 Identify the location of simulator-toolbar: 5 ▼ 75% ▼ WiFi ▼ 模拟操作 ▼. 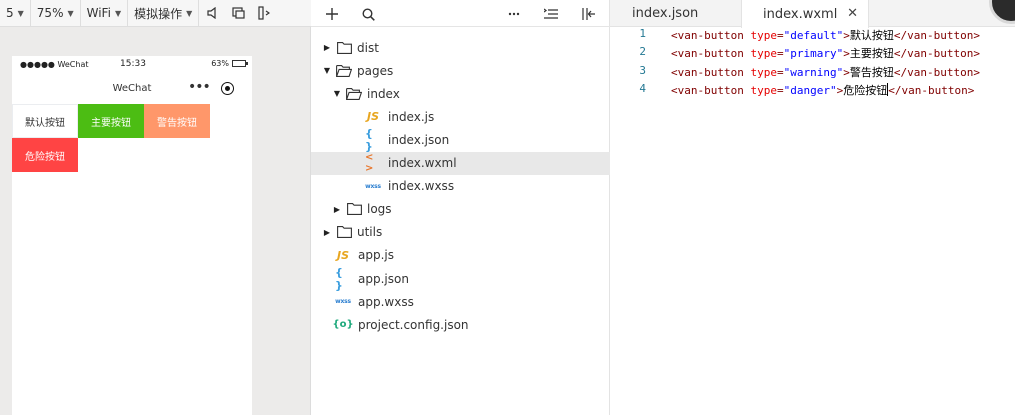
(155, 13).